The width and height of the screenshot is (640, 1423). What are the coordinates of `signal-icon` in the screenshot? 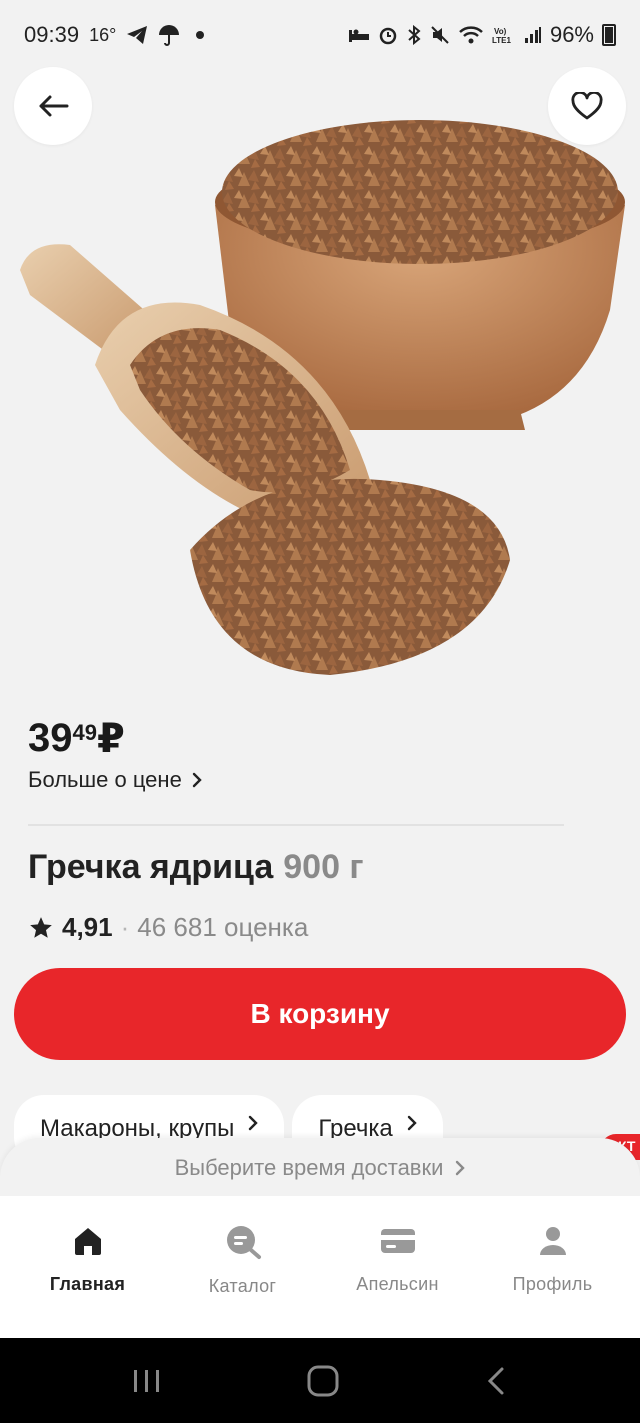 It's located at (532, 35).